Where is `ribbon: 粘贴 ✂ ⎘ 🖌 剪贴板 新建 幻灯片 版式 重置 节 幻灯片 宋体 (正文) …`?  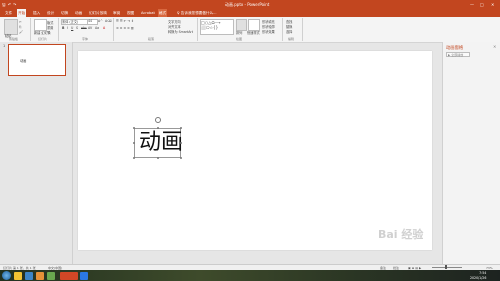 ribbon: 粘贴 ✂ ⎘ 🖌 剪贴板 新建 幻灯片 版式 重置 节 幻灯片 宋体 (正文) … is located at coordinates (250, 30).